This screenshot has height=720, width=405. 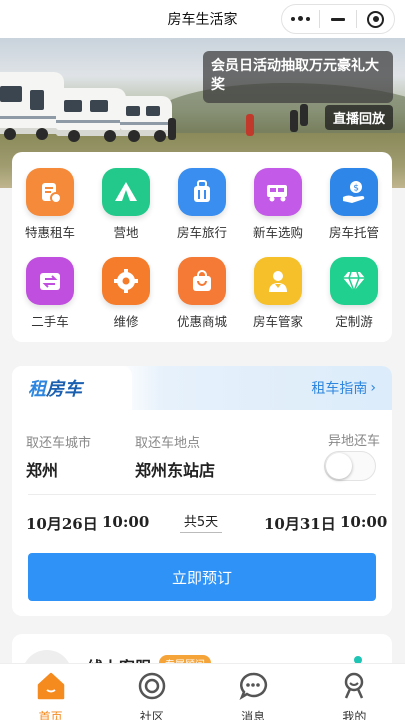 I want to click on tab-profile: 我的, so click(x=354, y=692).